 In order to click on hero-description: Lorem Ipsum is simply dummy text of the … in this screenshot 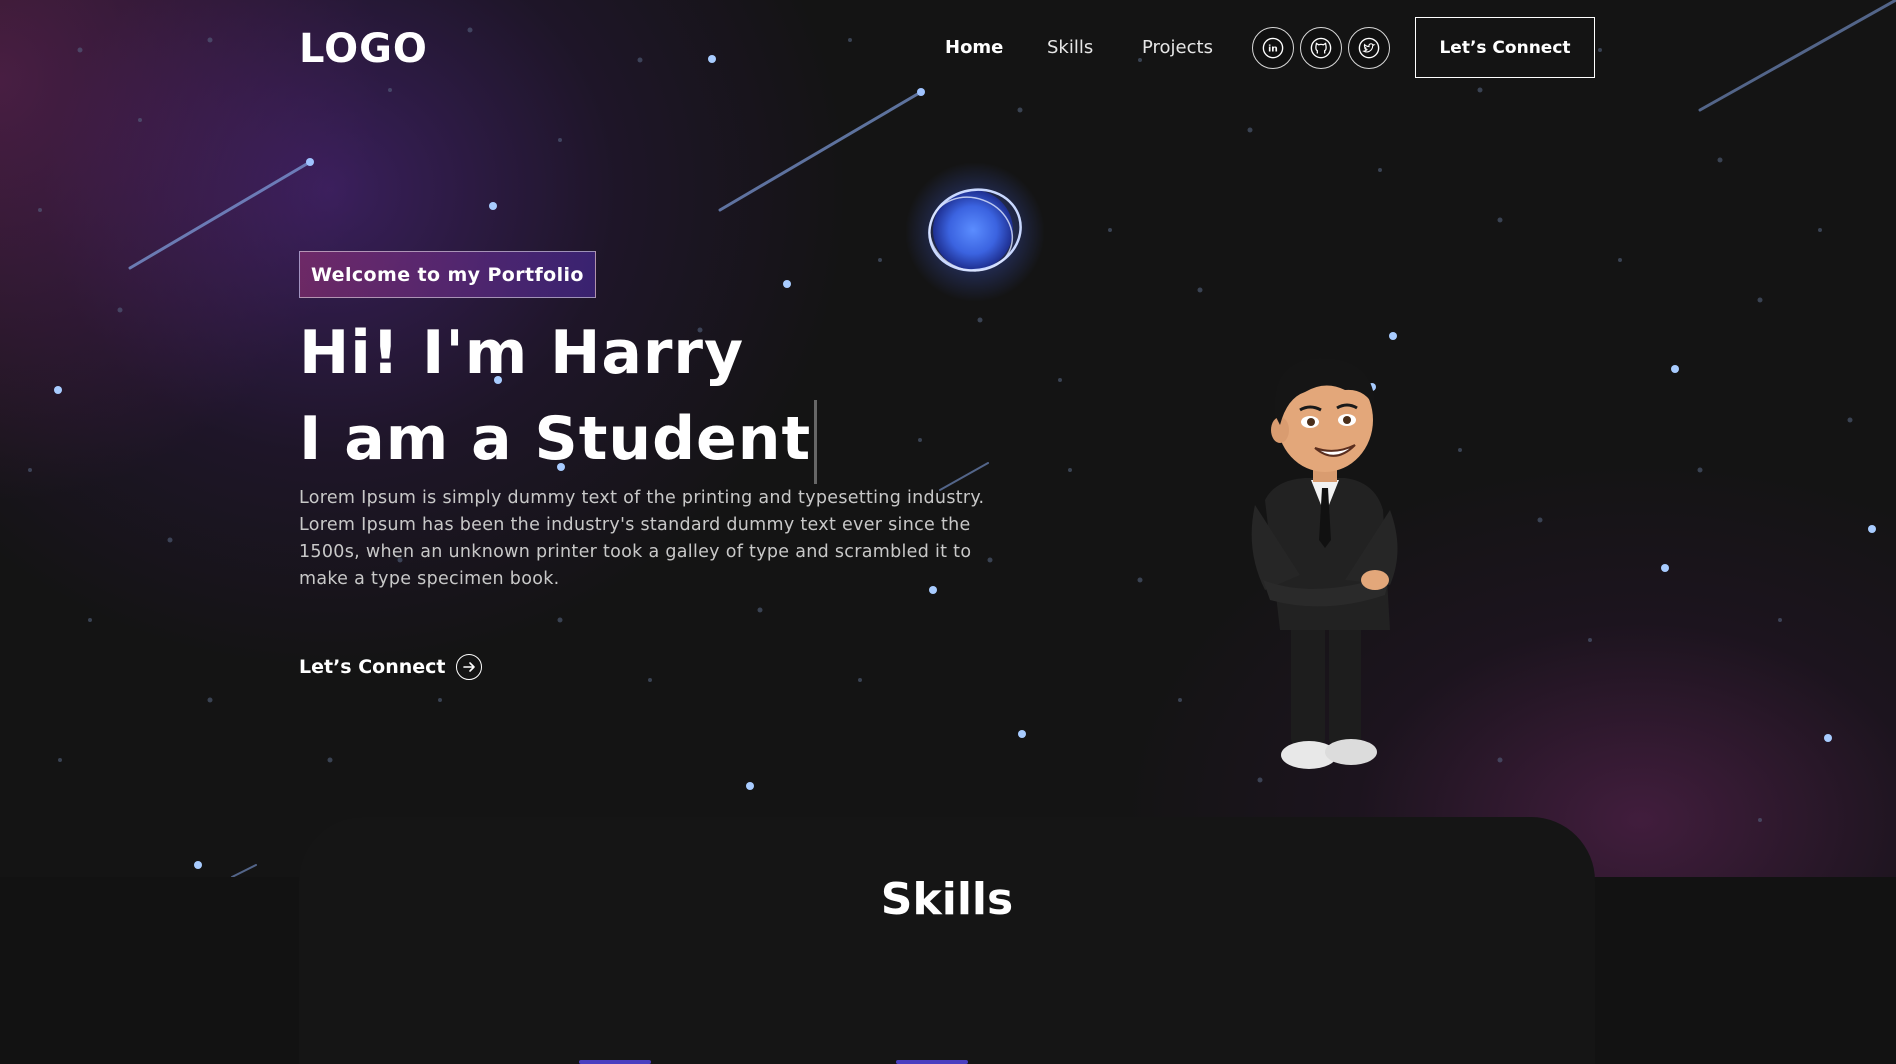, I will do `click(642, 538)`.